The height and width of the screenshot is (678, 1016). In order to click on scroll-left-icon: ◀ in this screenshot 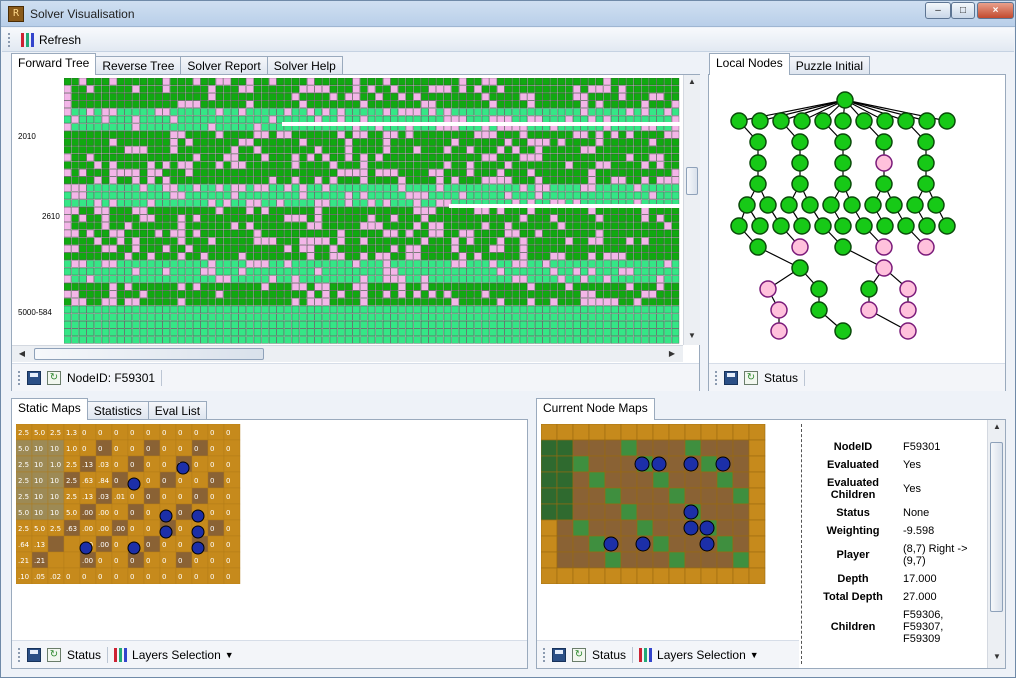, I will do `click(22, 353)`.